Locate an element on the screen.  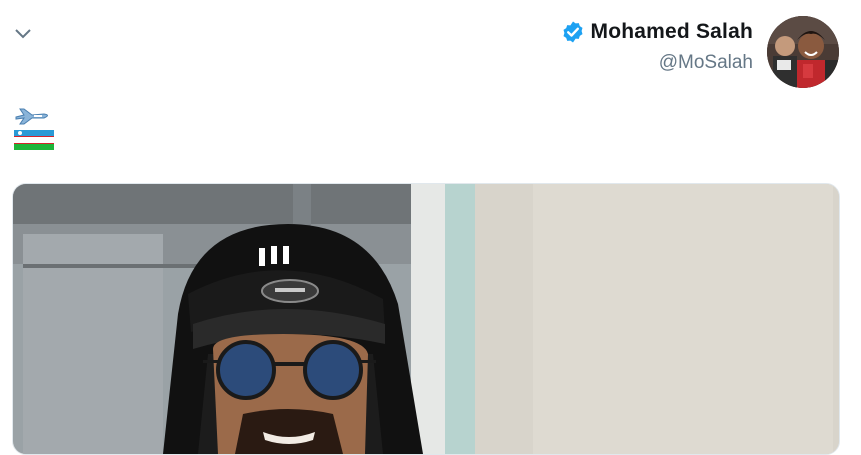
tweet-text is located at coordinates (34, 128).